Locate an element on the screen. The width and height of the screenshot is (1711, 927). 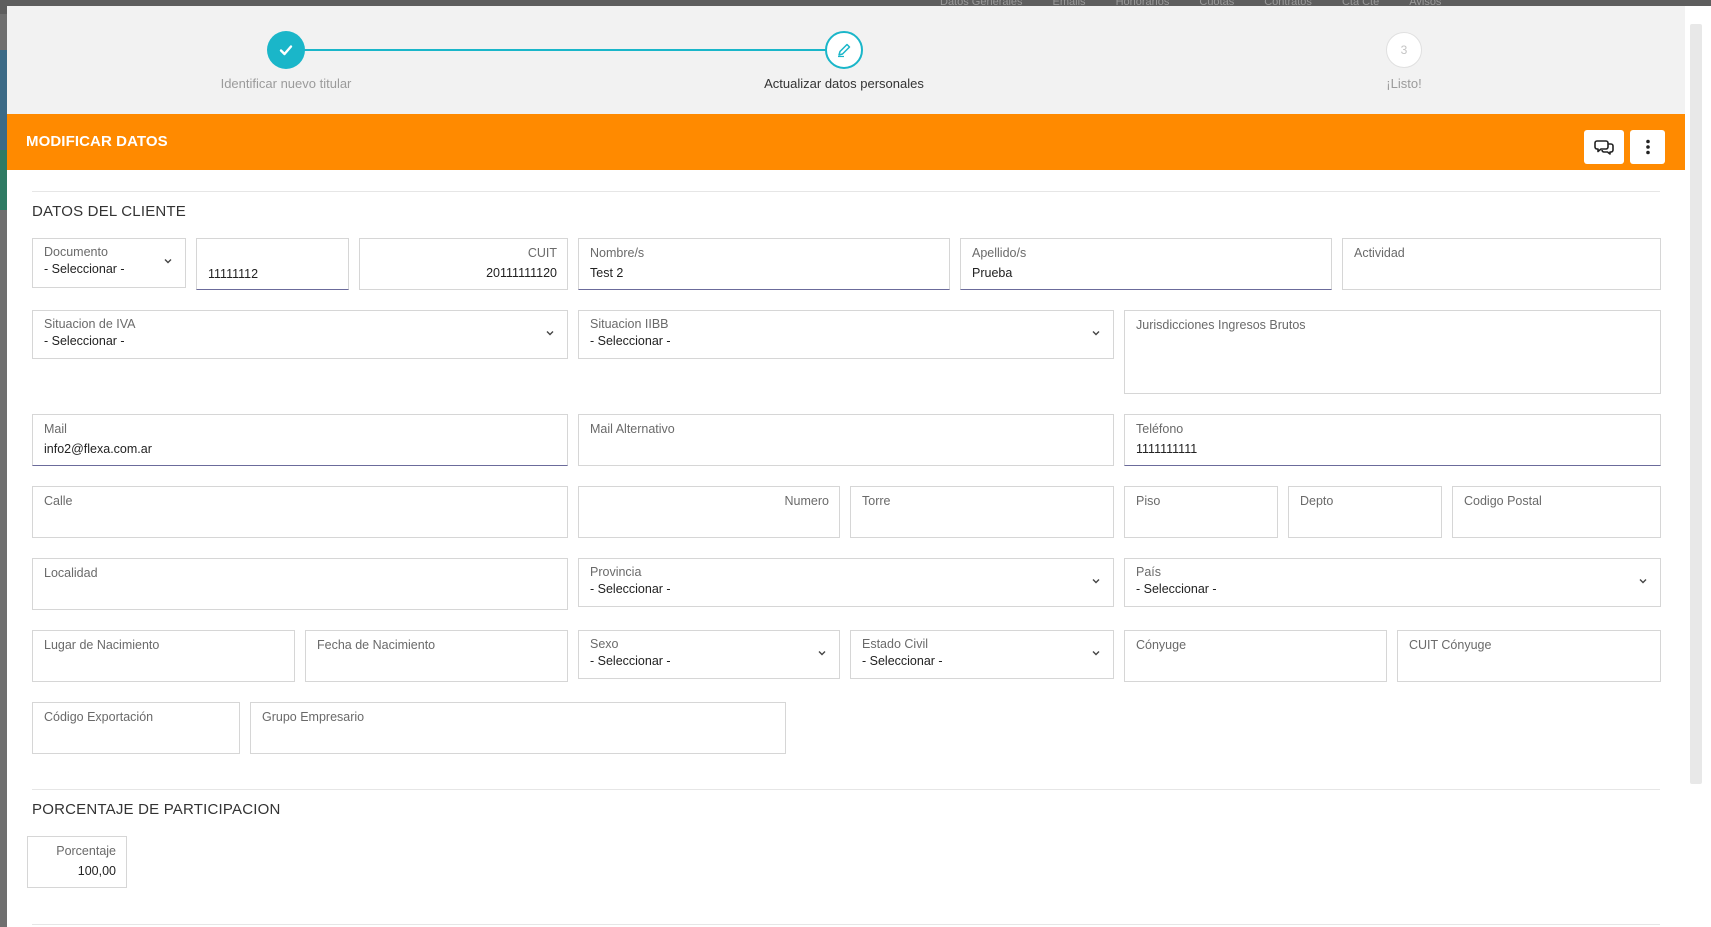
documento-numero-value: 11111112 is located at coordinates (233, 274).